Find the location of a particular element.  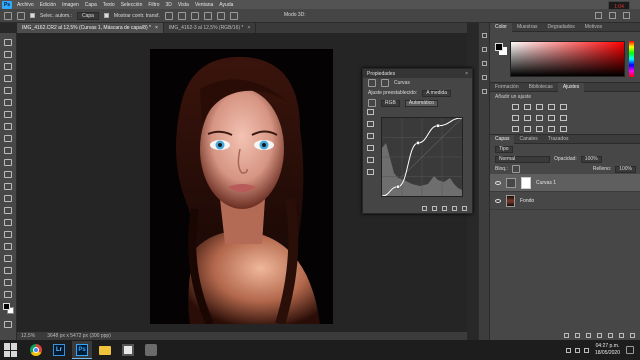

gray-point-eyedropper-icon is located at coordinates (370, 124).